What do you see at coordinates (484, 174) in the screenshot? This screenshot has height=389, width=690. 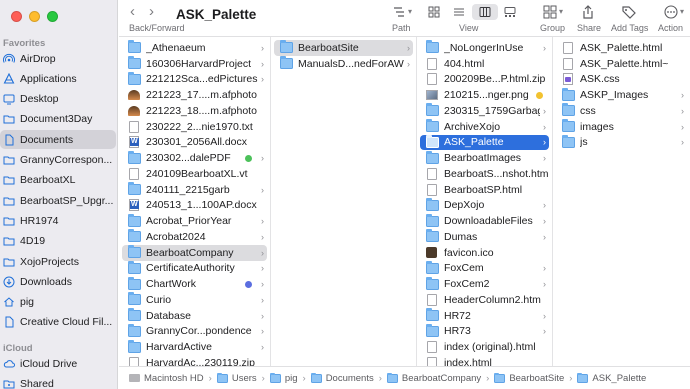 I see `file-row: BearboatS...nshot.html` at bounding box center [484, 174].